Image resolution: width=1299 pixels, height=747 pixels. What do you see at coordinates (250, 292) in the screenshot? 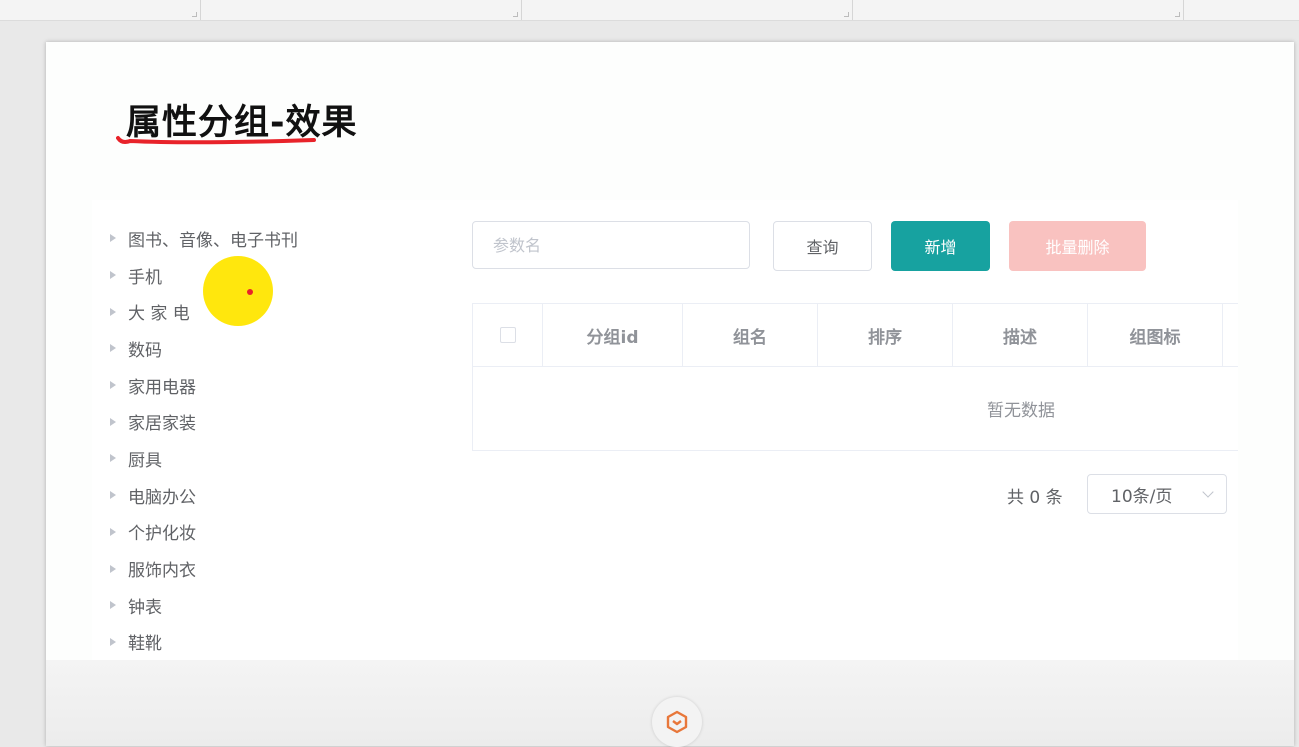
I see `cursor-pointer-icon` at bounding box center [250, 292].